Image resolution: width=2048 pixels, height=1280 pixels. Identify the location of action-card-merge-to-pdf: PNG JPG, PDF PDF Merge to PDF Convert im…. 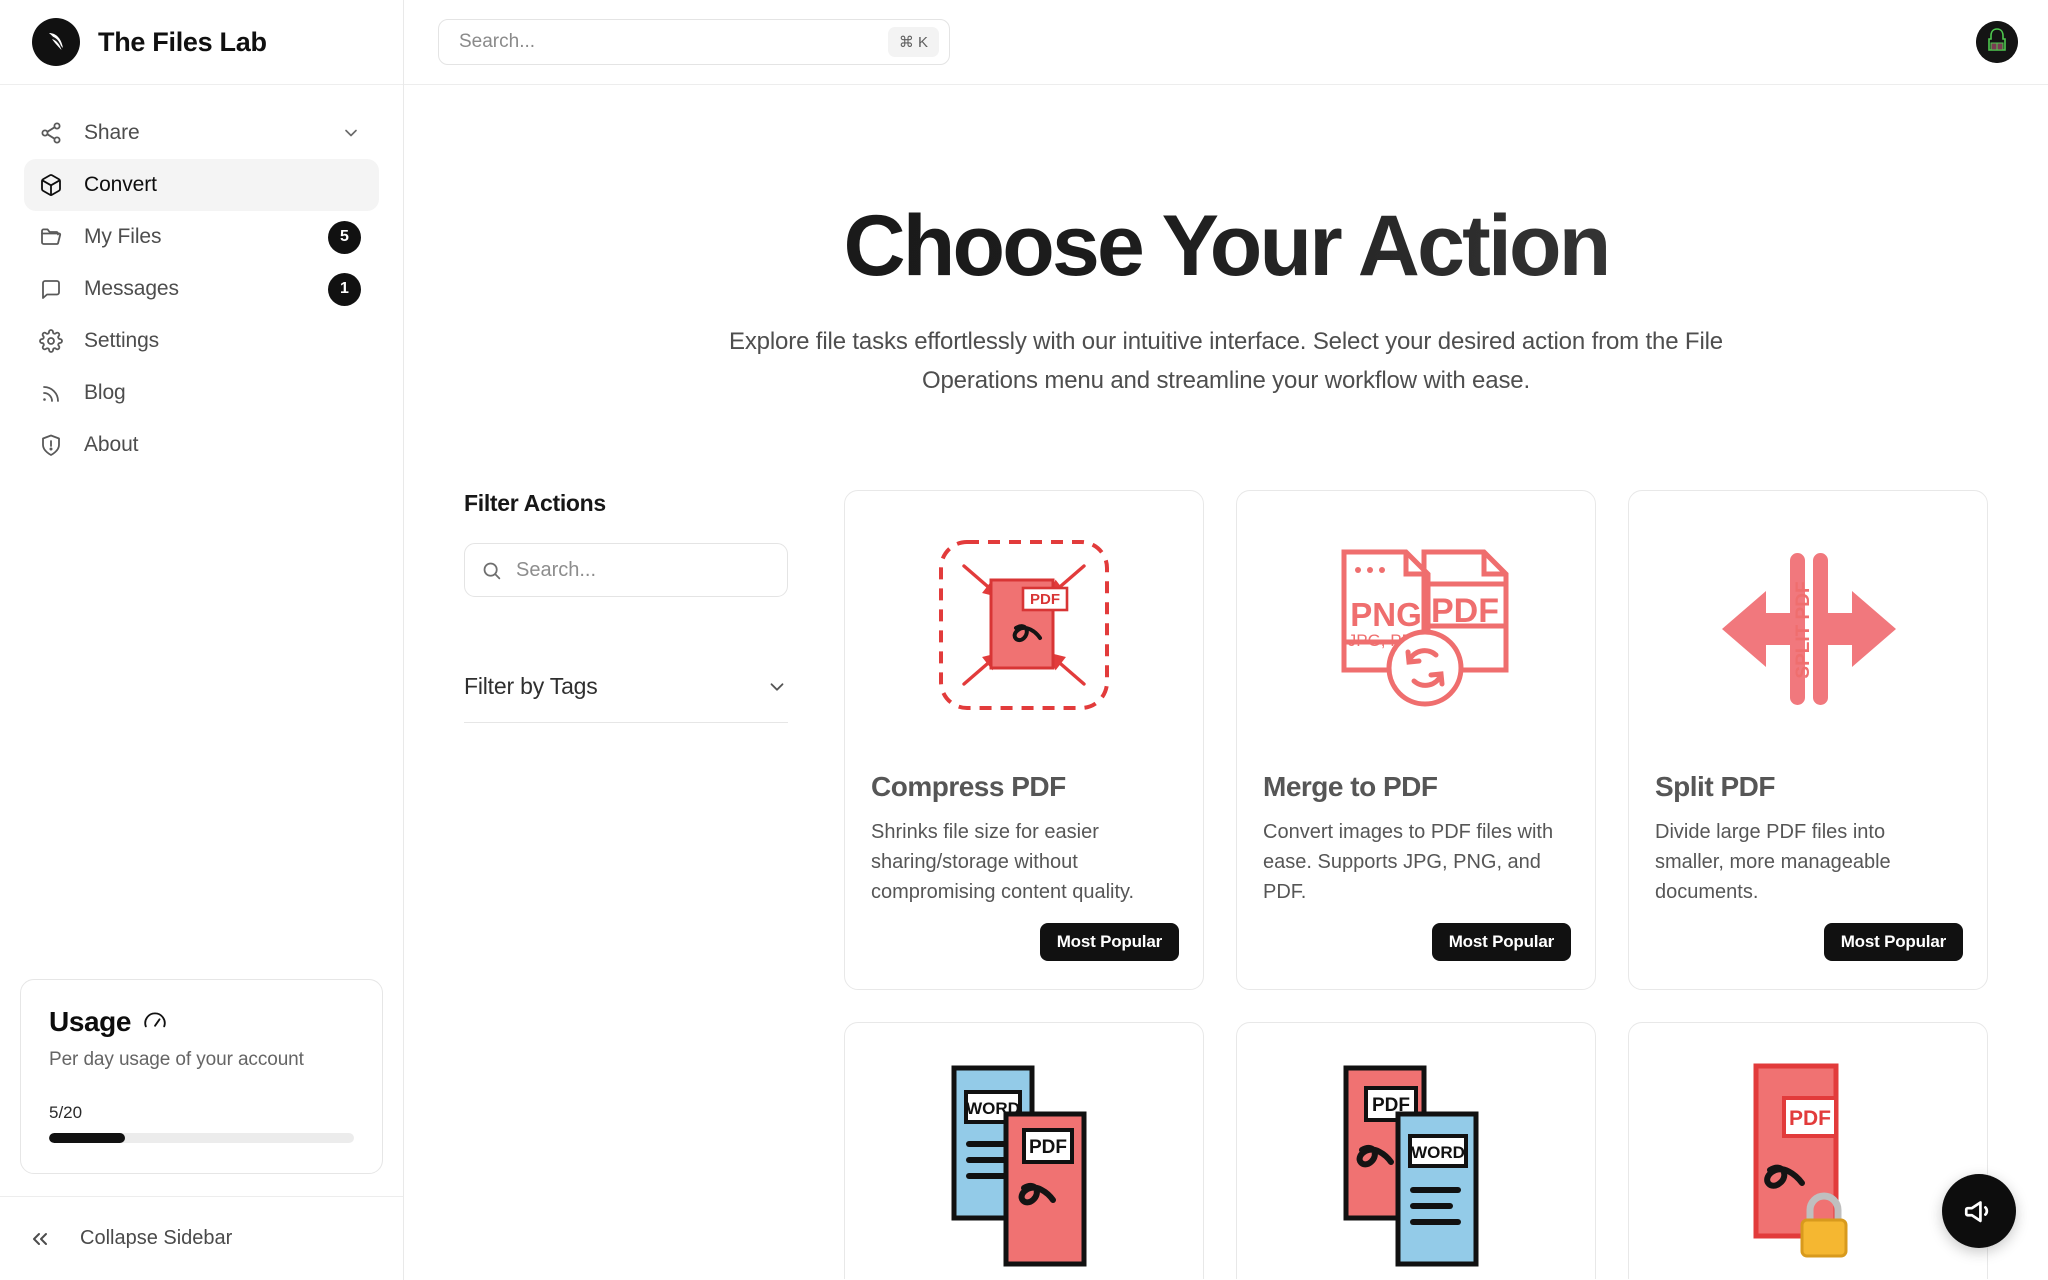
(1416, 740).